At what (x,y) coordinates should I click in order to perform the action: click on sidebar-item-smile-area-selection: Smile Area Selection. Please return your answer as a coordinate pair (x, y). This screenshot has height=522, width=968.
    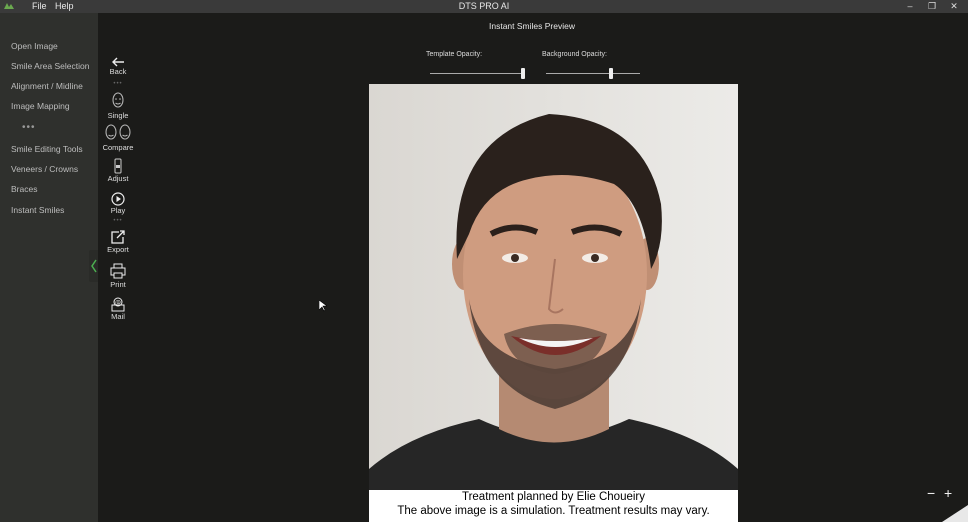
    Looking at the image, I should click on (50, 66).